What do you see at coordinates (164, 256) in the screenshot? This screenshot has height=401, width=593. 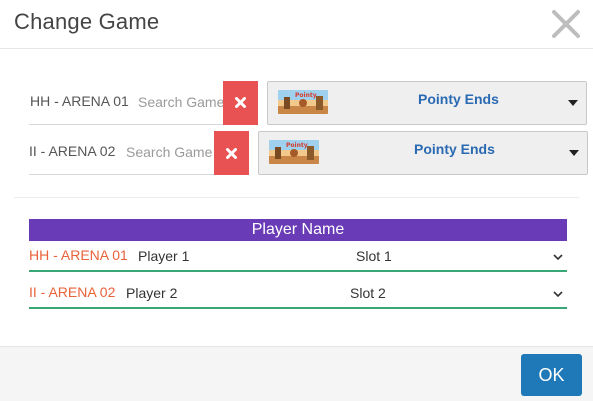 I see `player-row-name: Player 1` at bounding box center [164, 256].